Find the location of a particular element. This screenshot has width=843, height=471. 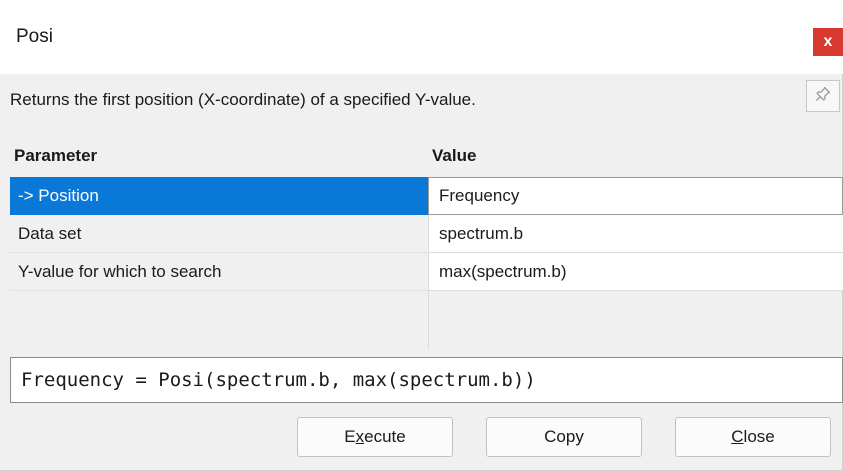

parameter-cell: -> Position is located at coordinates (219, 196).